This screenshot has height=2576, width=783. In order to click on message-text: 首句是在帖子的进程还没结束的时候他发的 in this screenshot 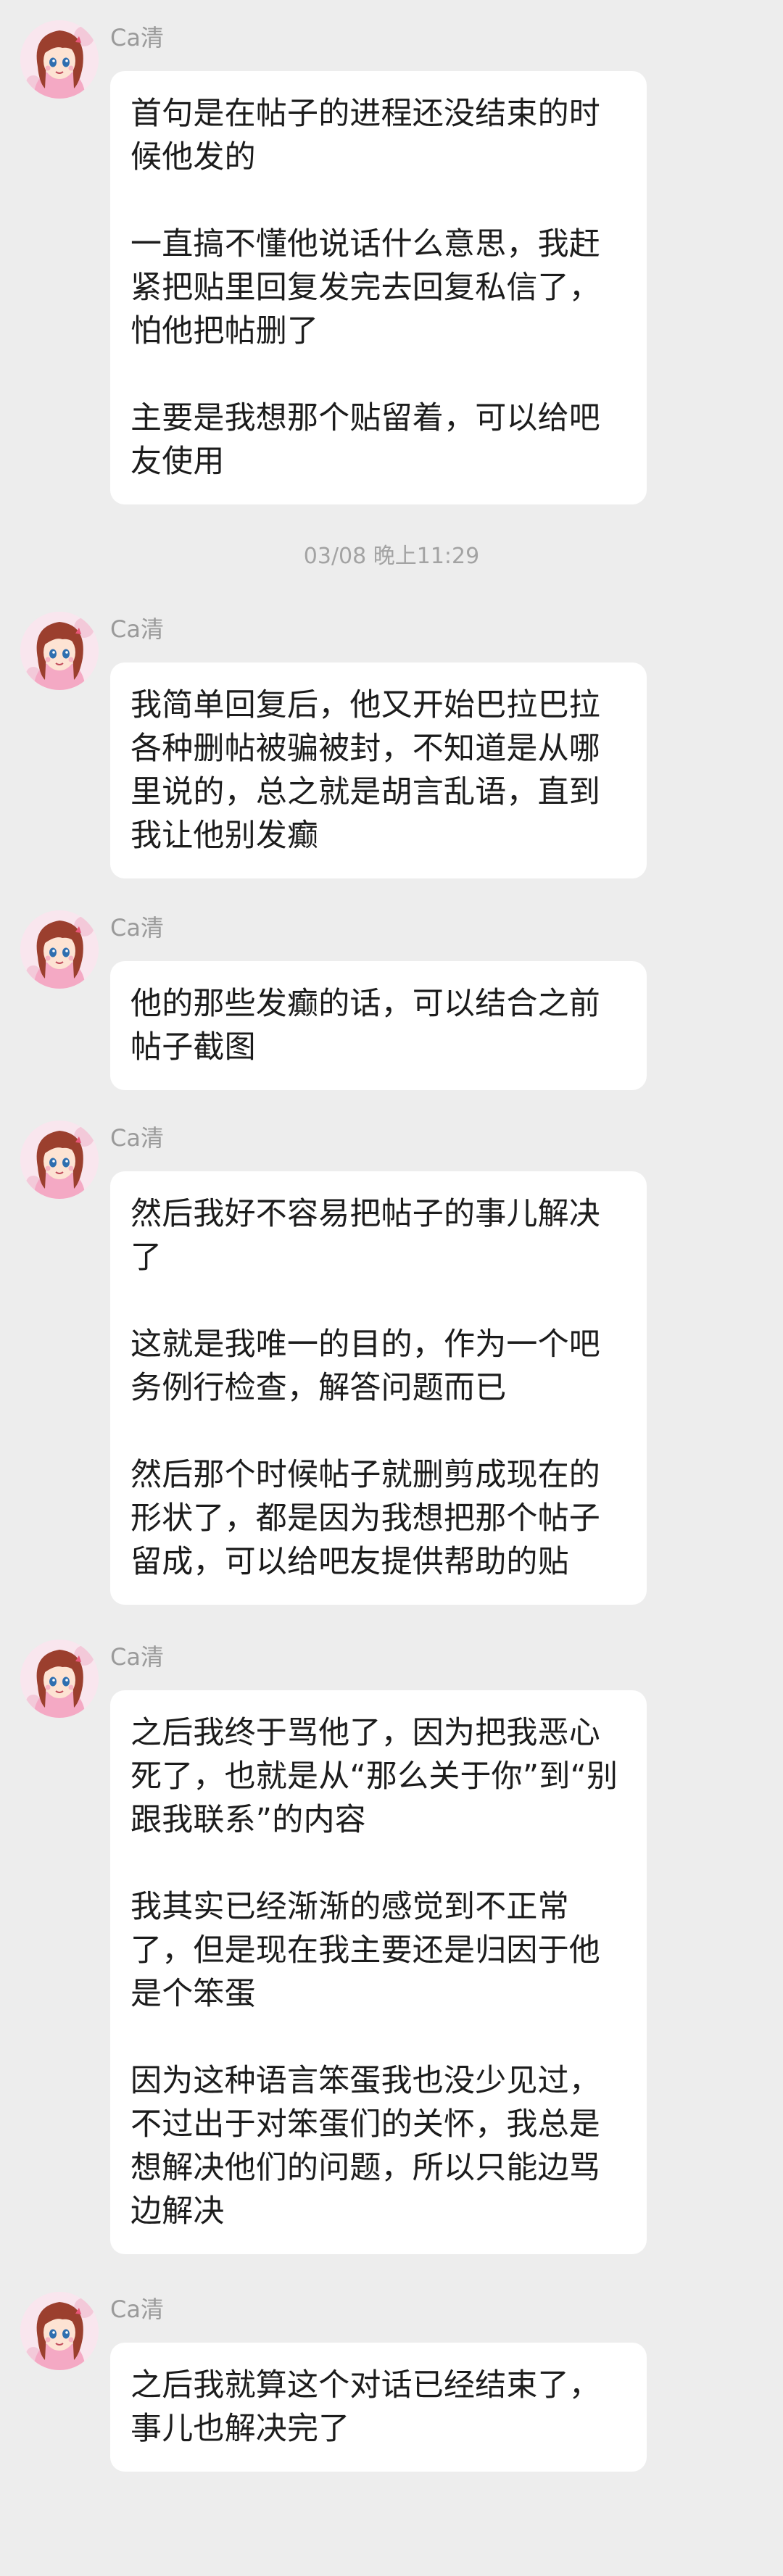, I will do `click(365, 135)`.